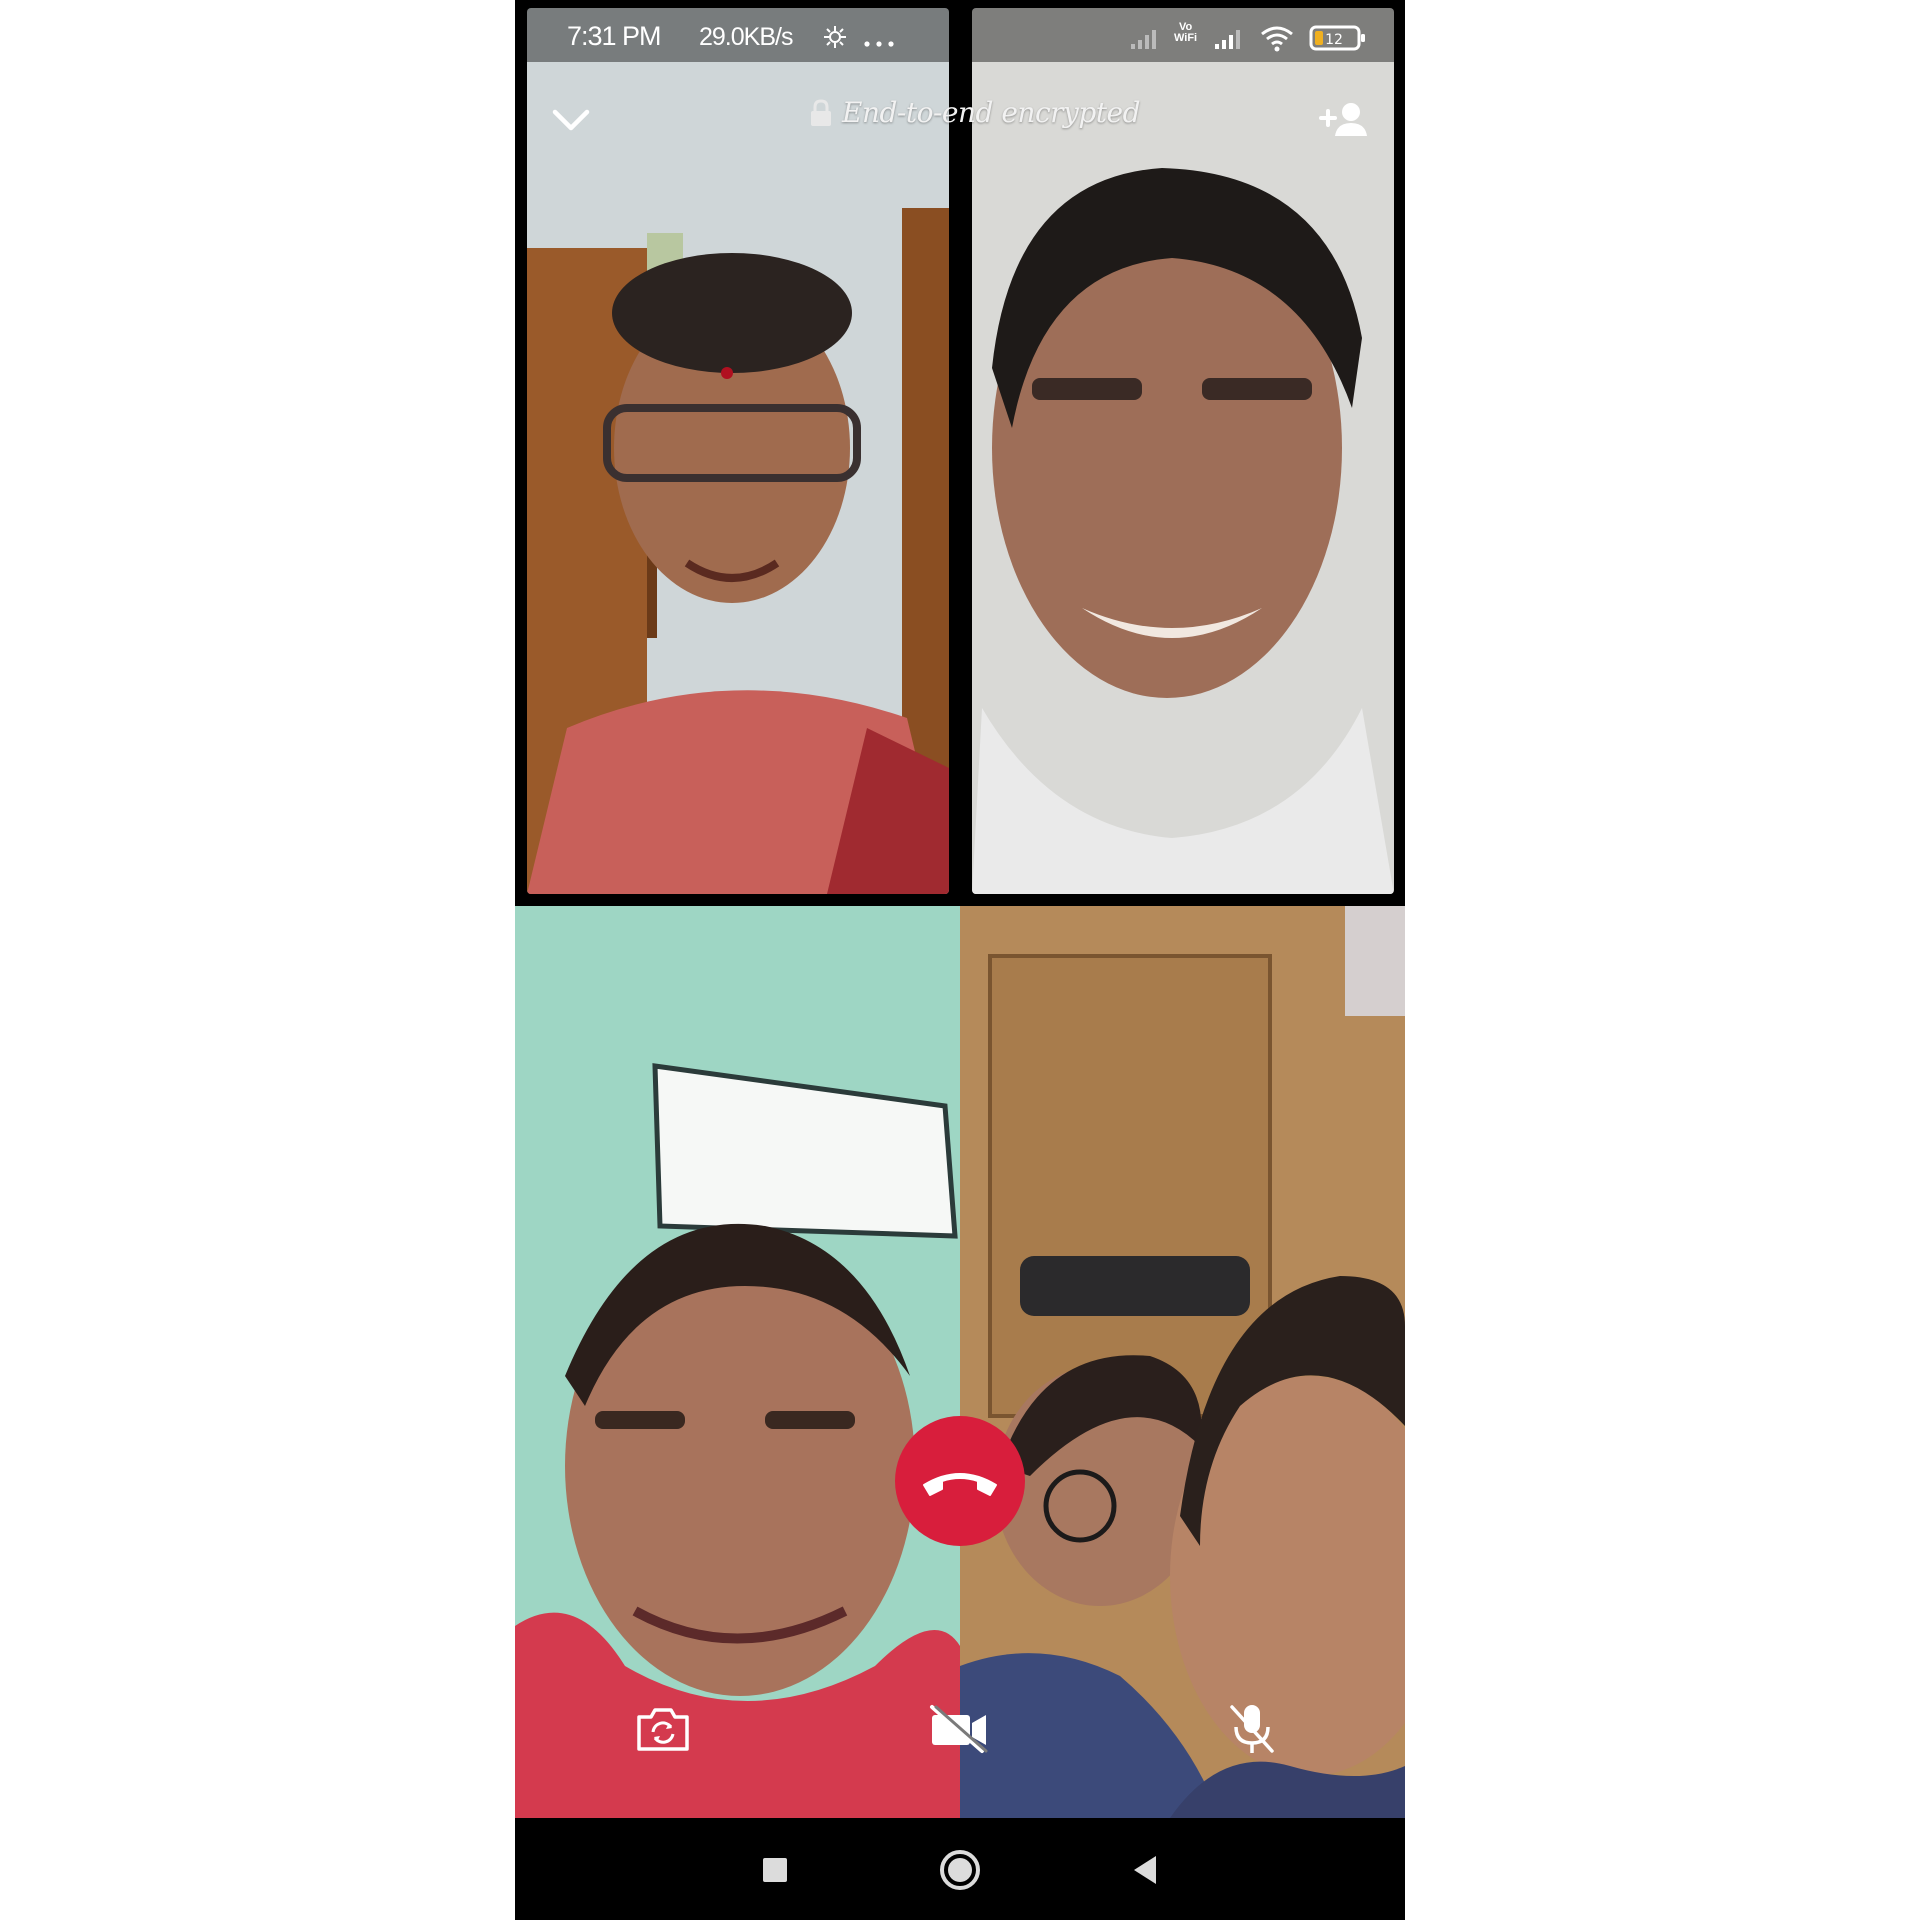  I want to click on video-toggle-button, so click(959, 1729).